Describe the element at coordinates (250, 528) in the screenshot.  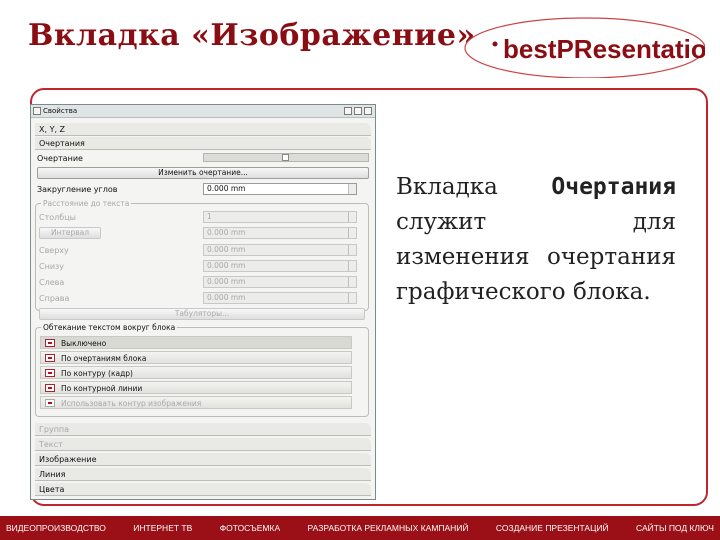
I see `footer-item: ФОТОСЪЕМКА` at that location.